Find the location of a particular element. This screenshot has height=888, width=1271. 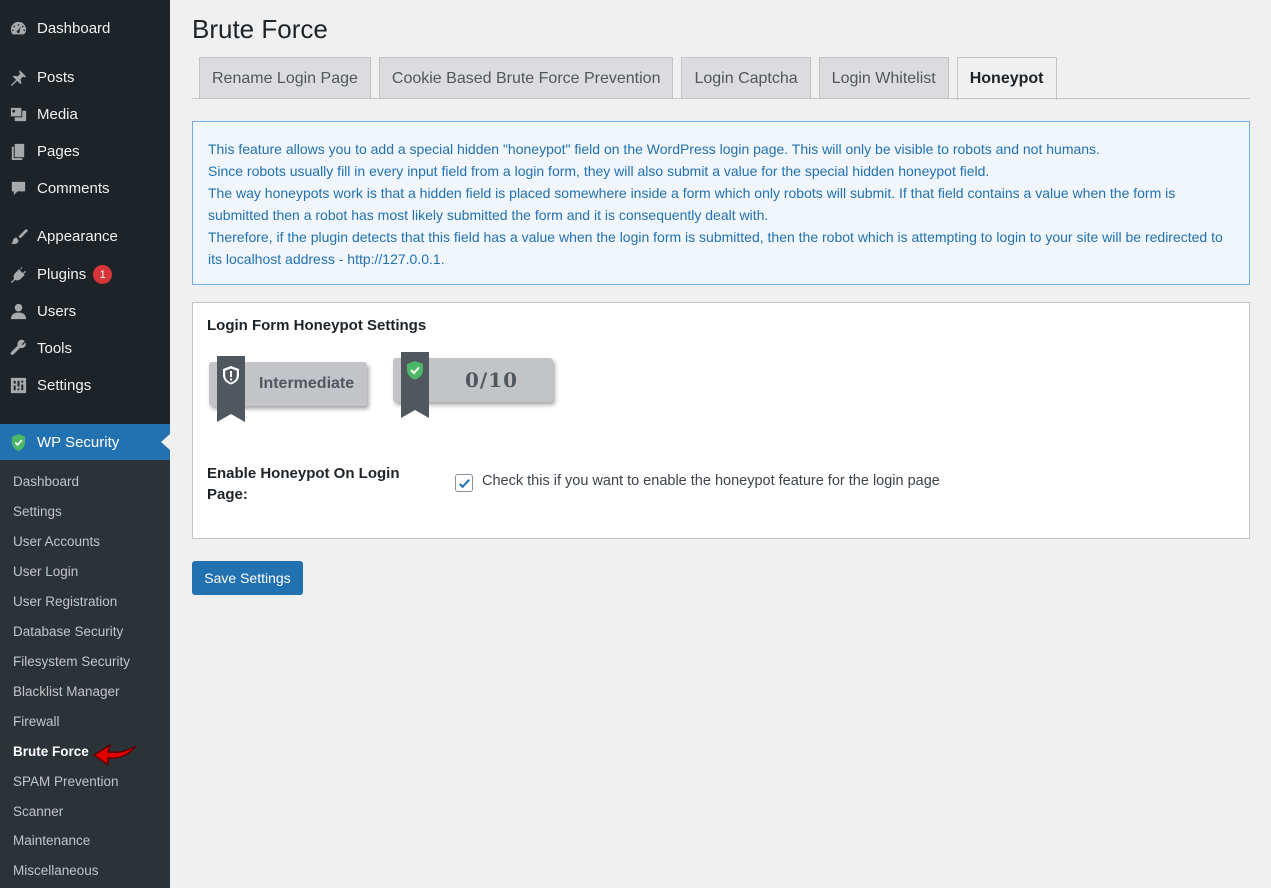

menu-item-posts: Posts is located at coordinates (85, 77).